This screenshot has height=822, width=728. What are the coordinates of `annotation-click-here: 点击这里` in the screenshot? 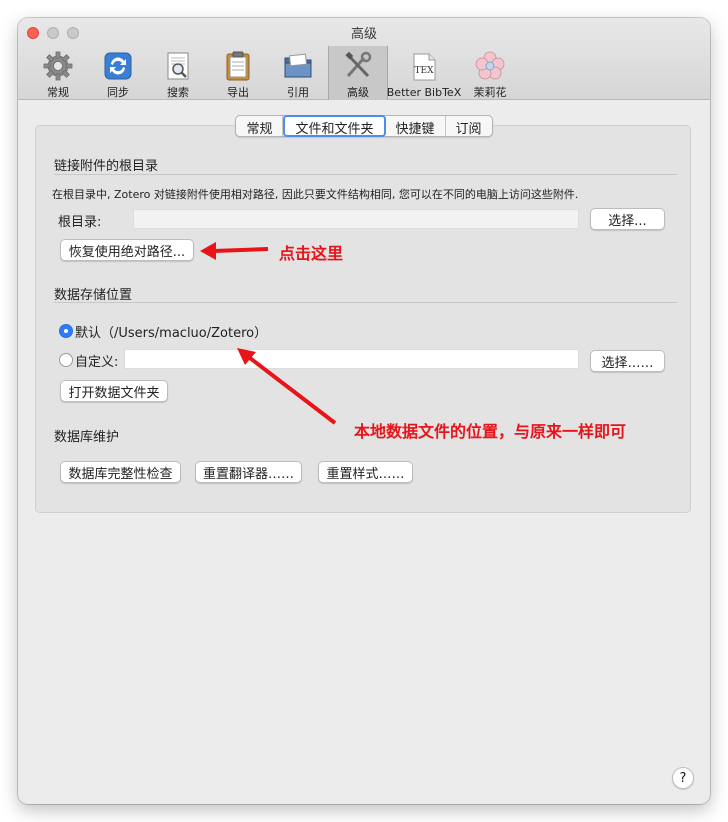 It's located at (311, 253).